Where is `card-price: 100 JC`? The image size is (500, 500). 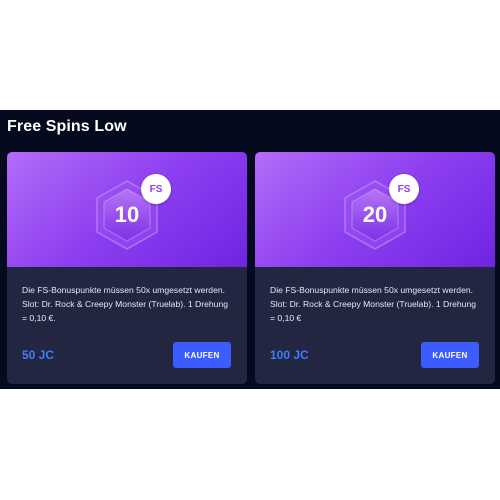 card-price: 100 JC is located at coordinates (289, 355).